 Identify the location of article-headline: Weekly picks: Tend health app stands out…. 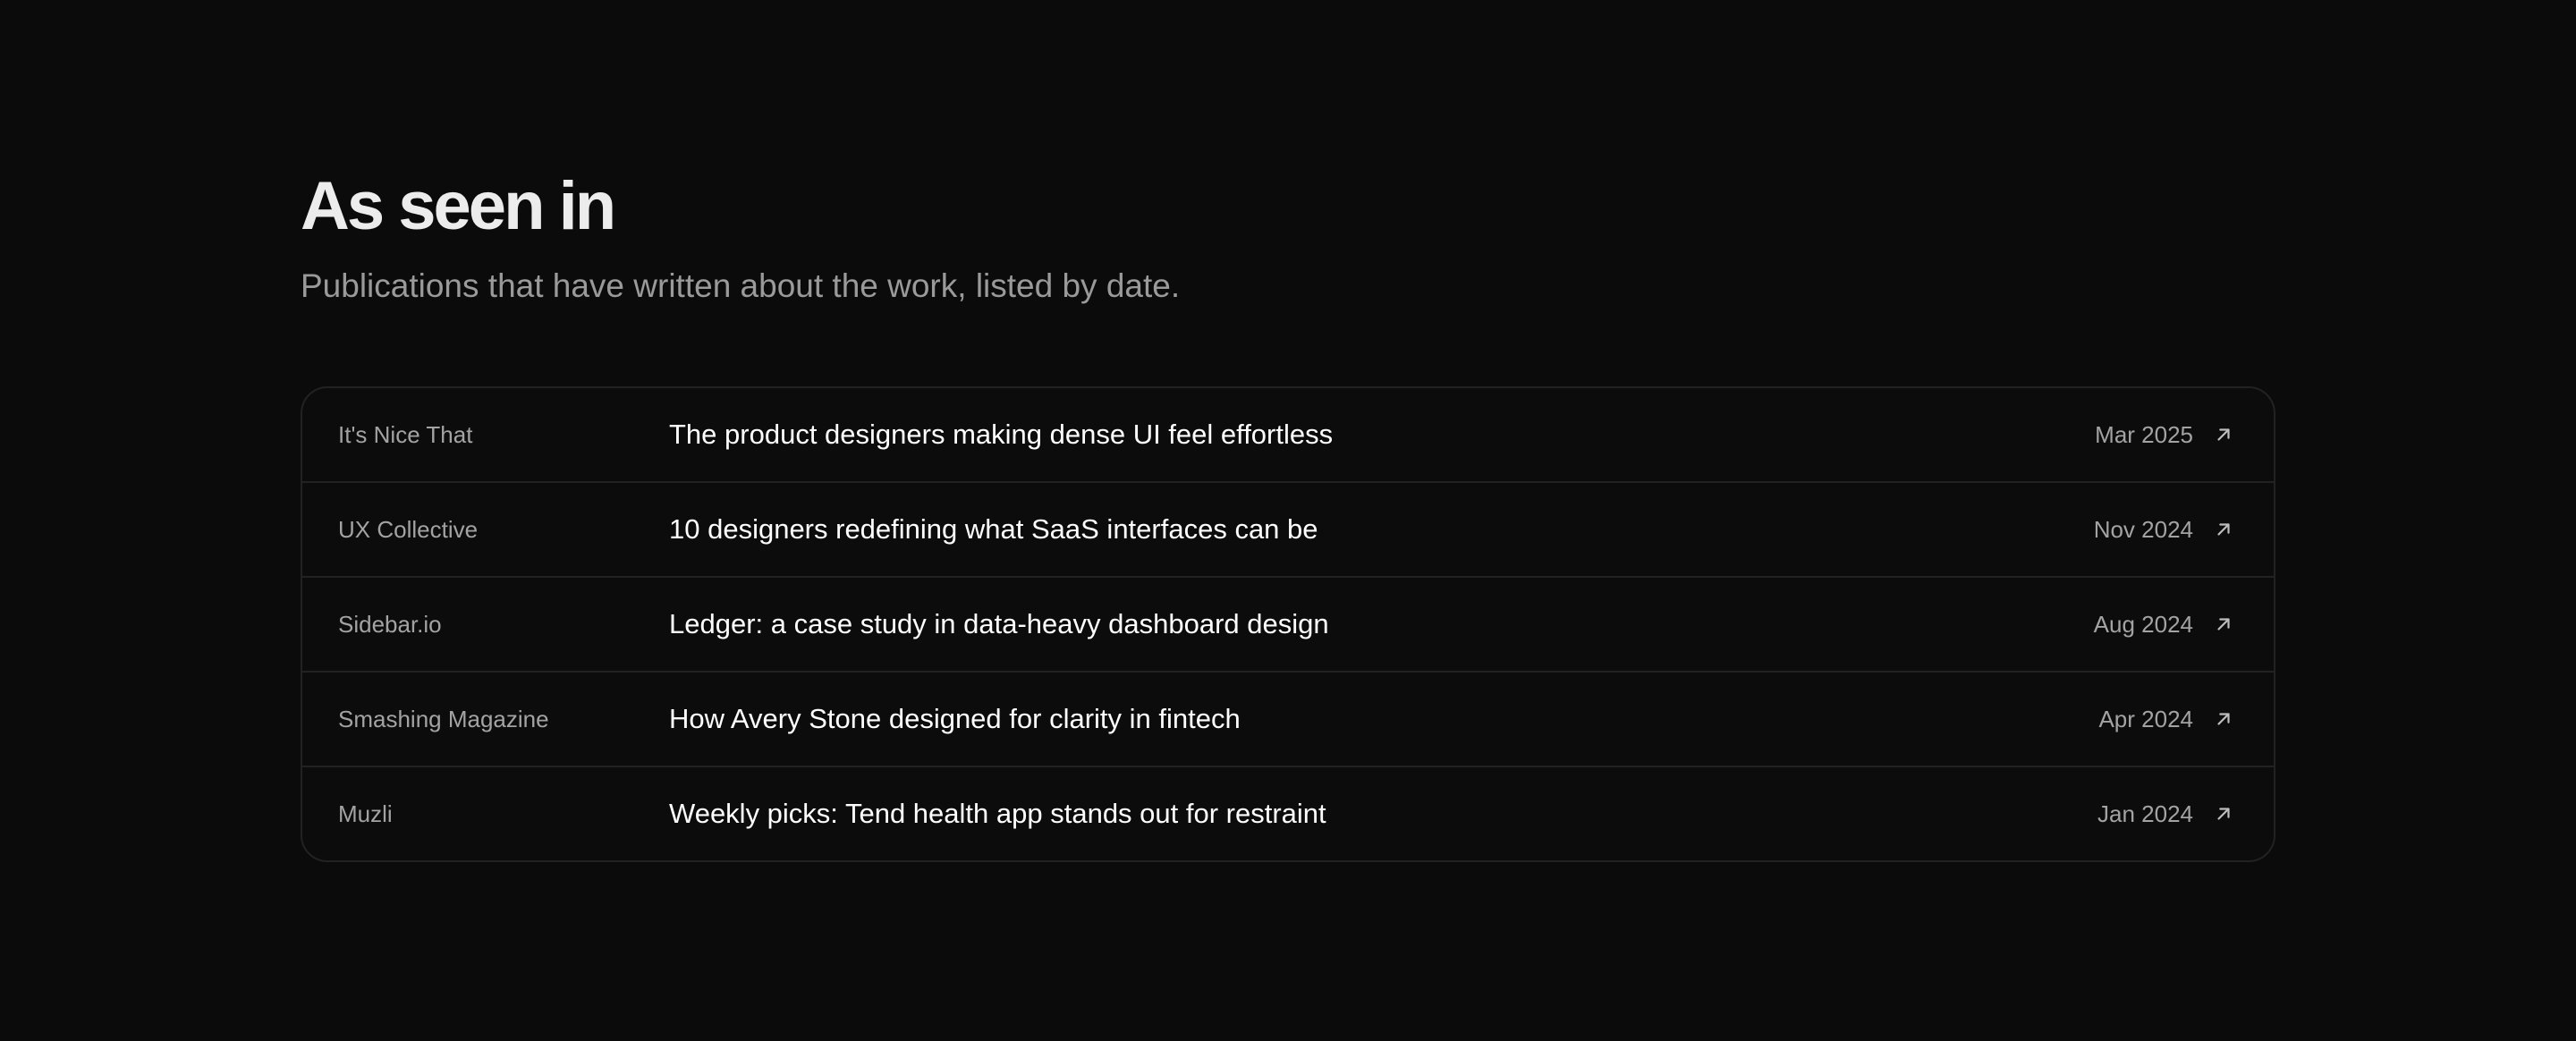
(997, 814).